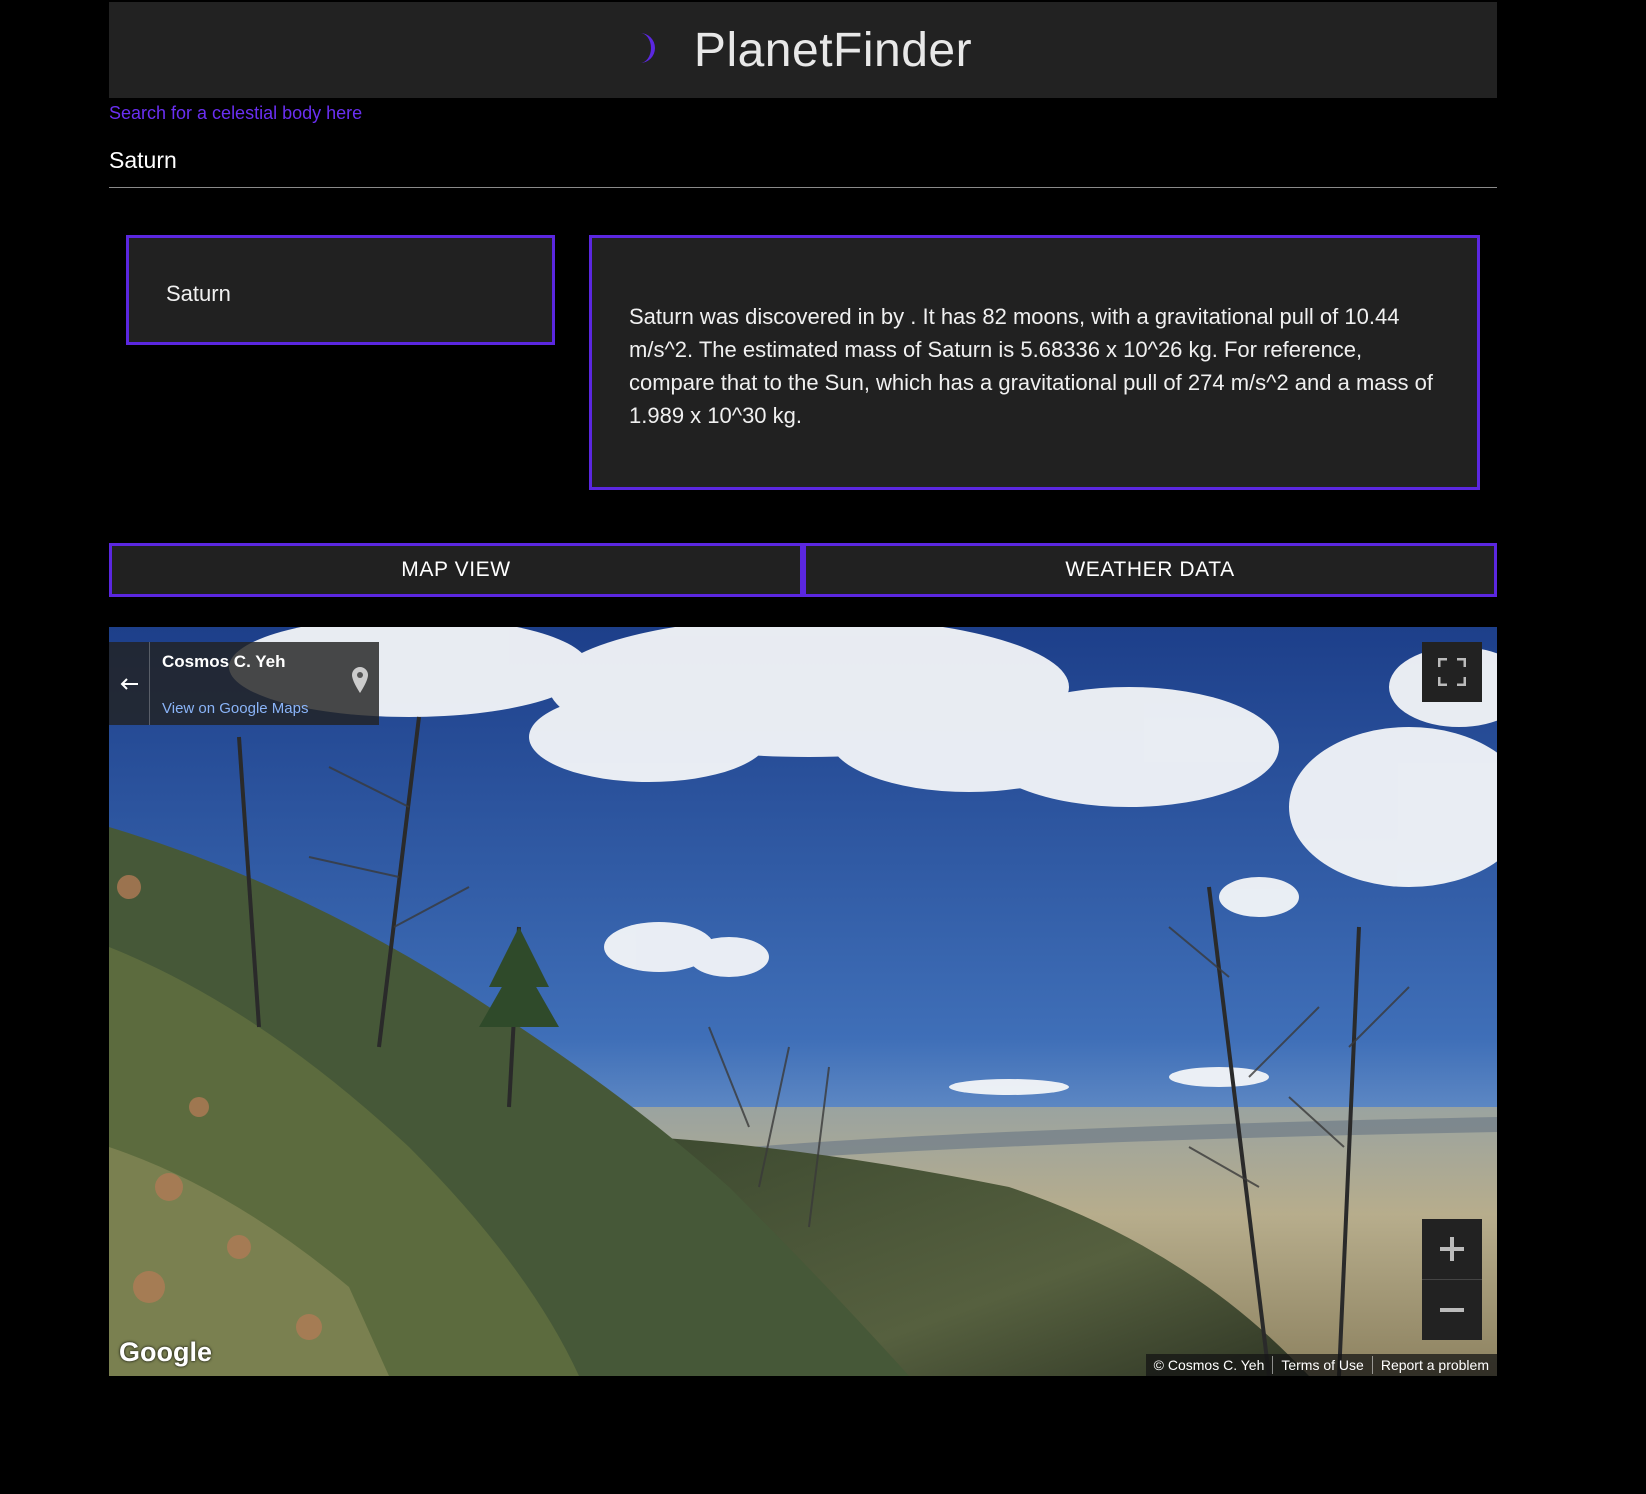 Image resolution: width=1646 pixels, height=1494 pixels. I want to click on place-name: Cosmos C. Yeh, so click(224, 661).